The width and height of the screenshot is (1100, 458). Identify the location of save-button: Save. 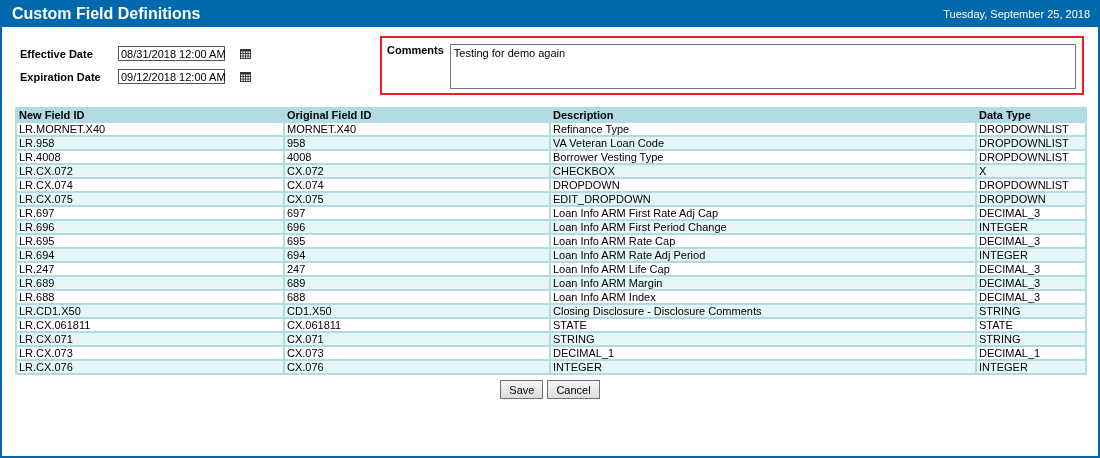
(522, 389).